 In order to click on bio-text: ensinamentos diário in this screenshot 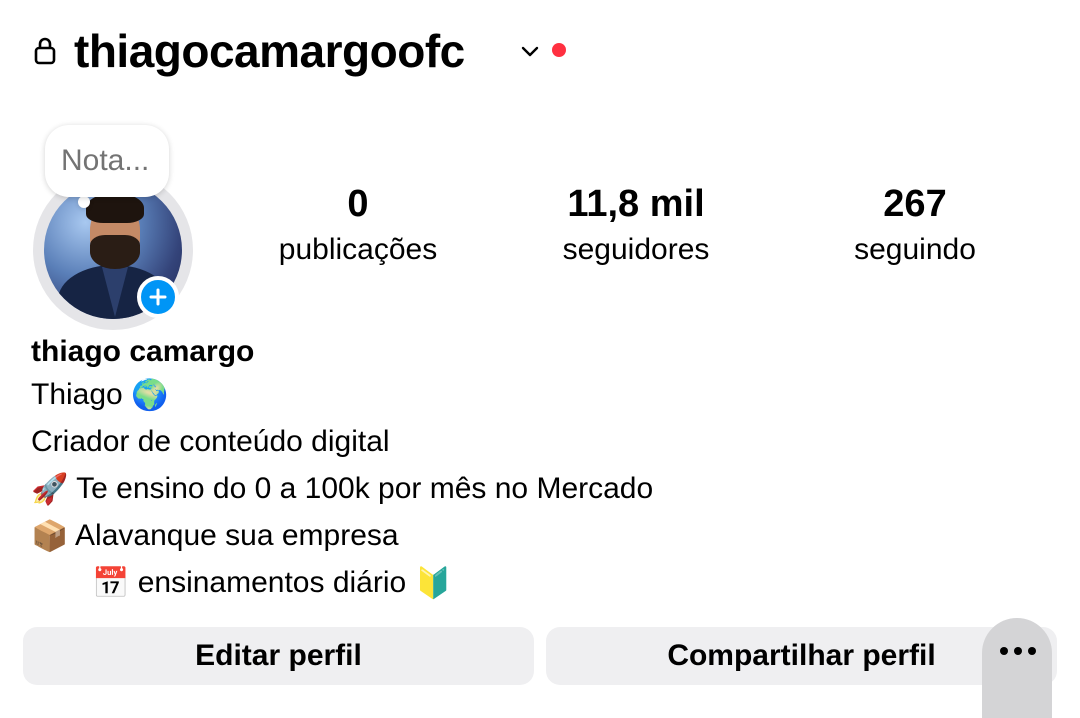, I will do `click(272, 582)`.